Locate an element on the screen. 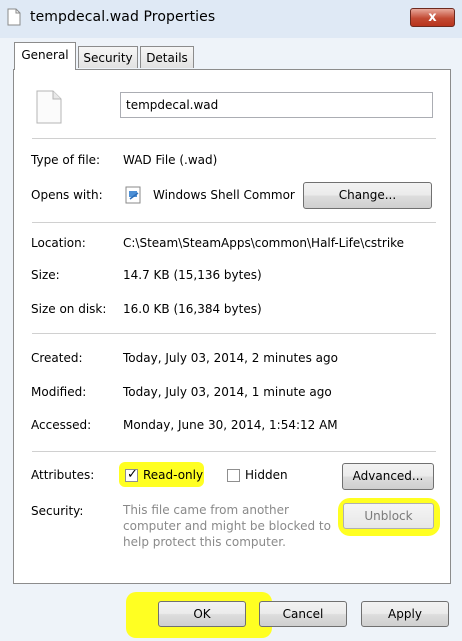  windows-shell-icon is located at coordinates (133, 195).